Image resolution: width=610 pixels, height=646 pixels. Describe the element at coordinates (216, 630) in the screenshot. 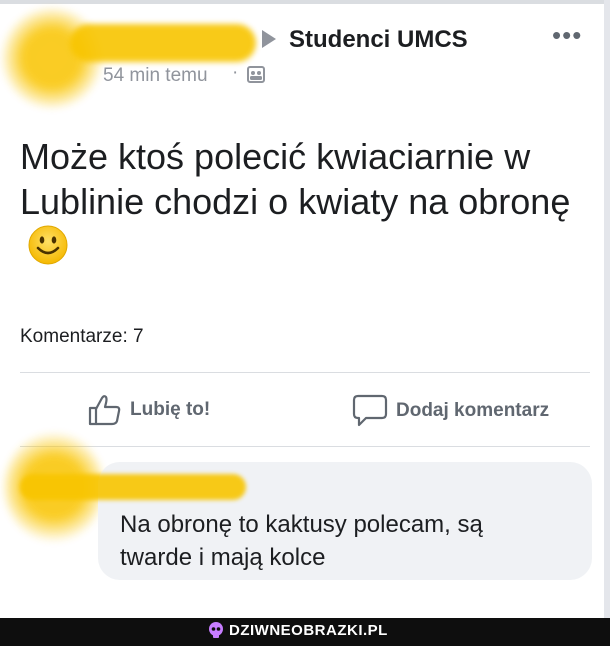

I see `skull-logo-icon` at that location.